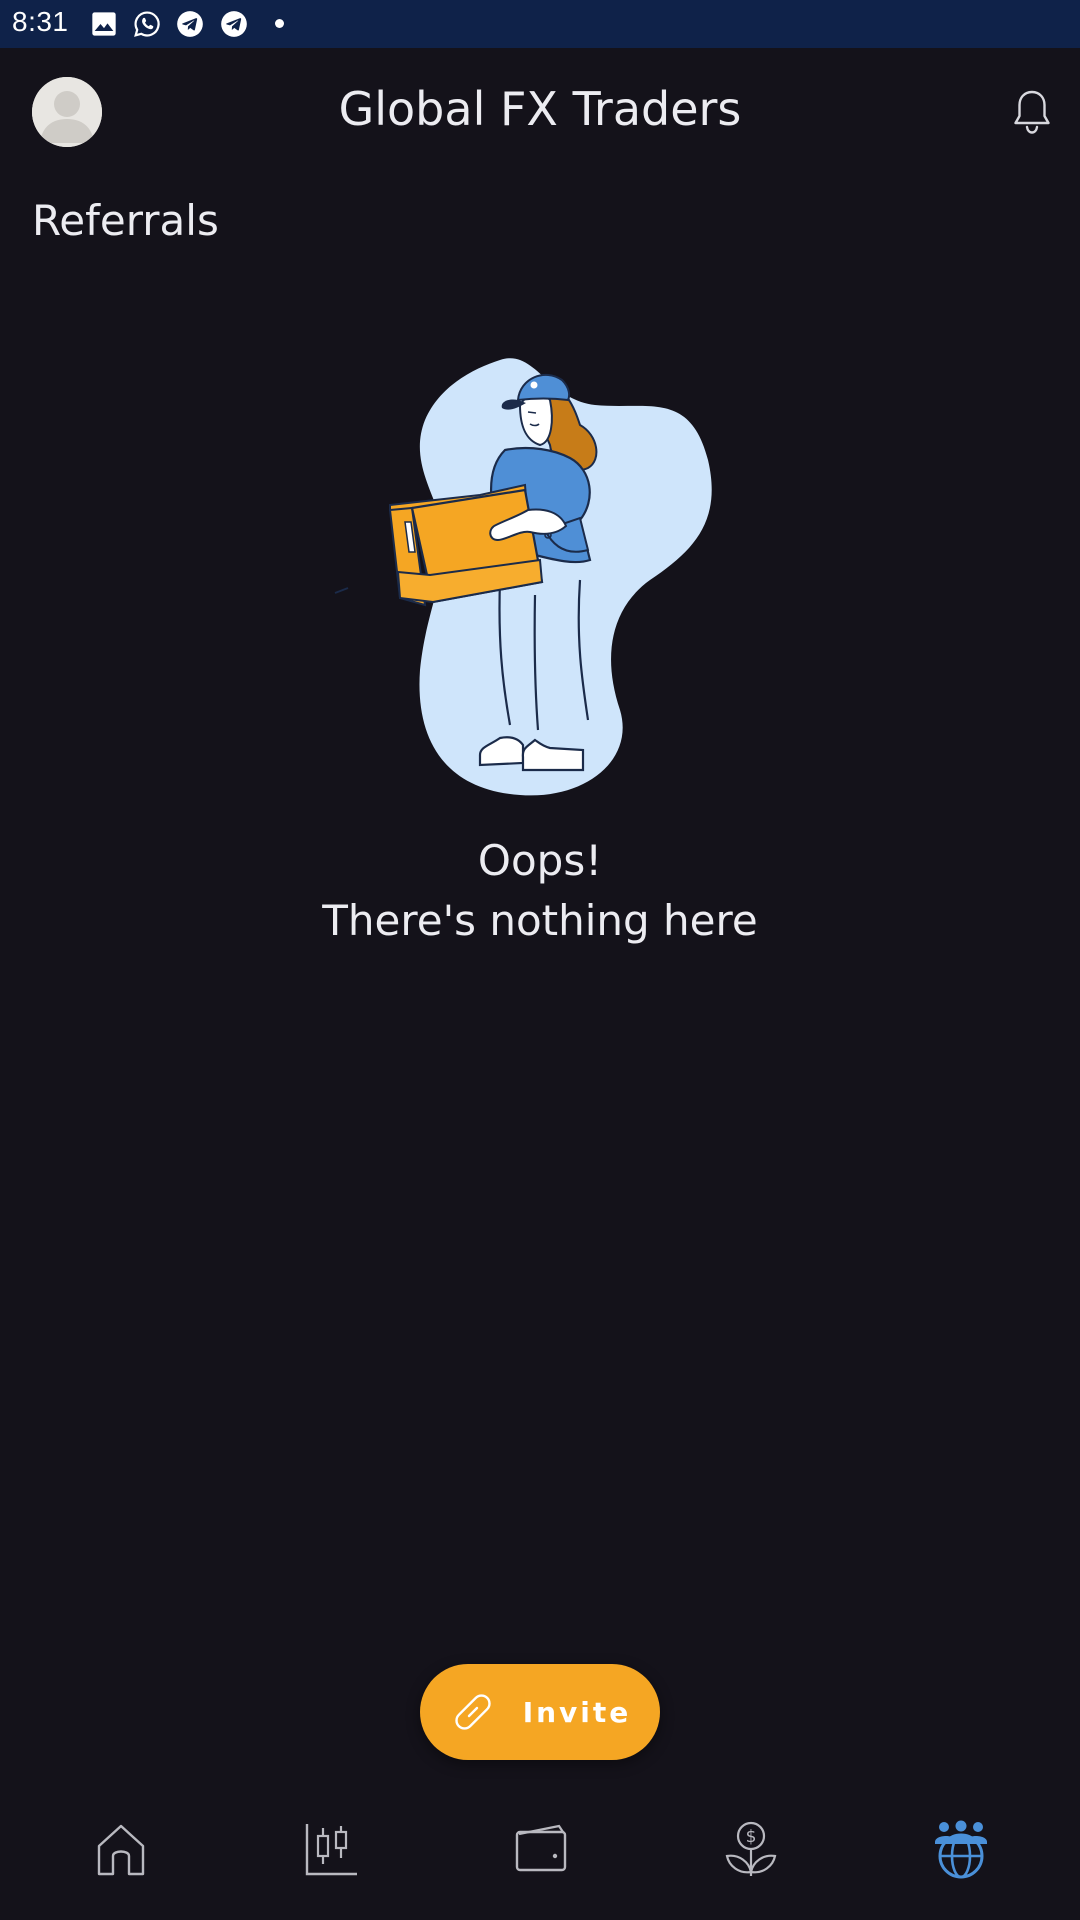 Image resolution: width=1080 pixels, height=1920 pixels. What do you see at coordinates (577, 1712) in the screenshot?
I see `invite-label: Invite` at bounding box center [577, 1712].